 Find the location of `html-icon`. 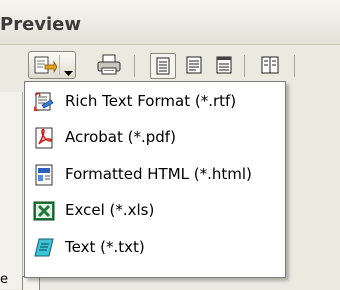

html-icon is located at coordinates (44, 175).